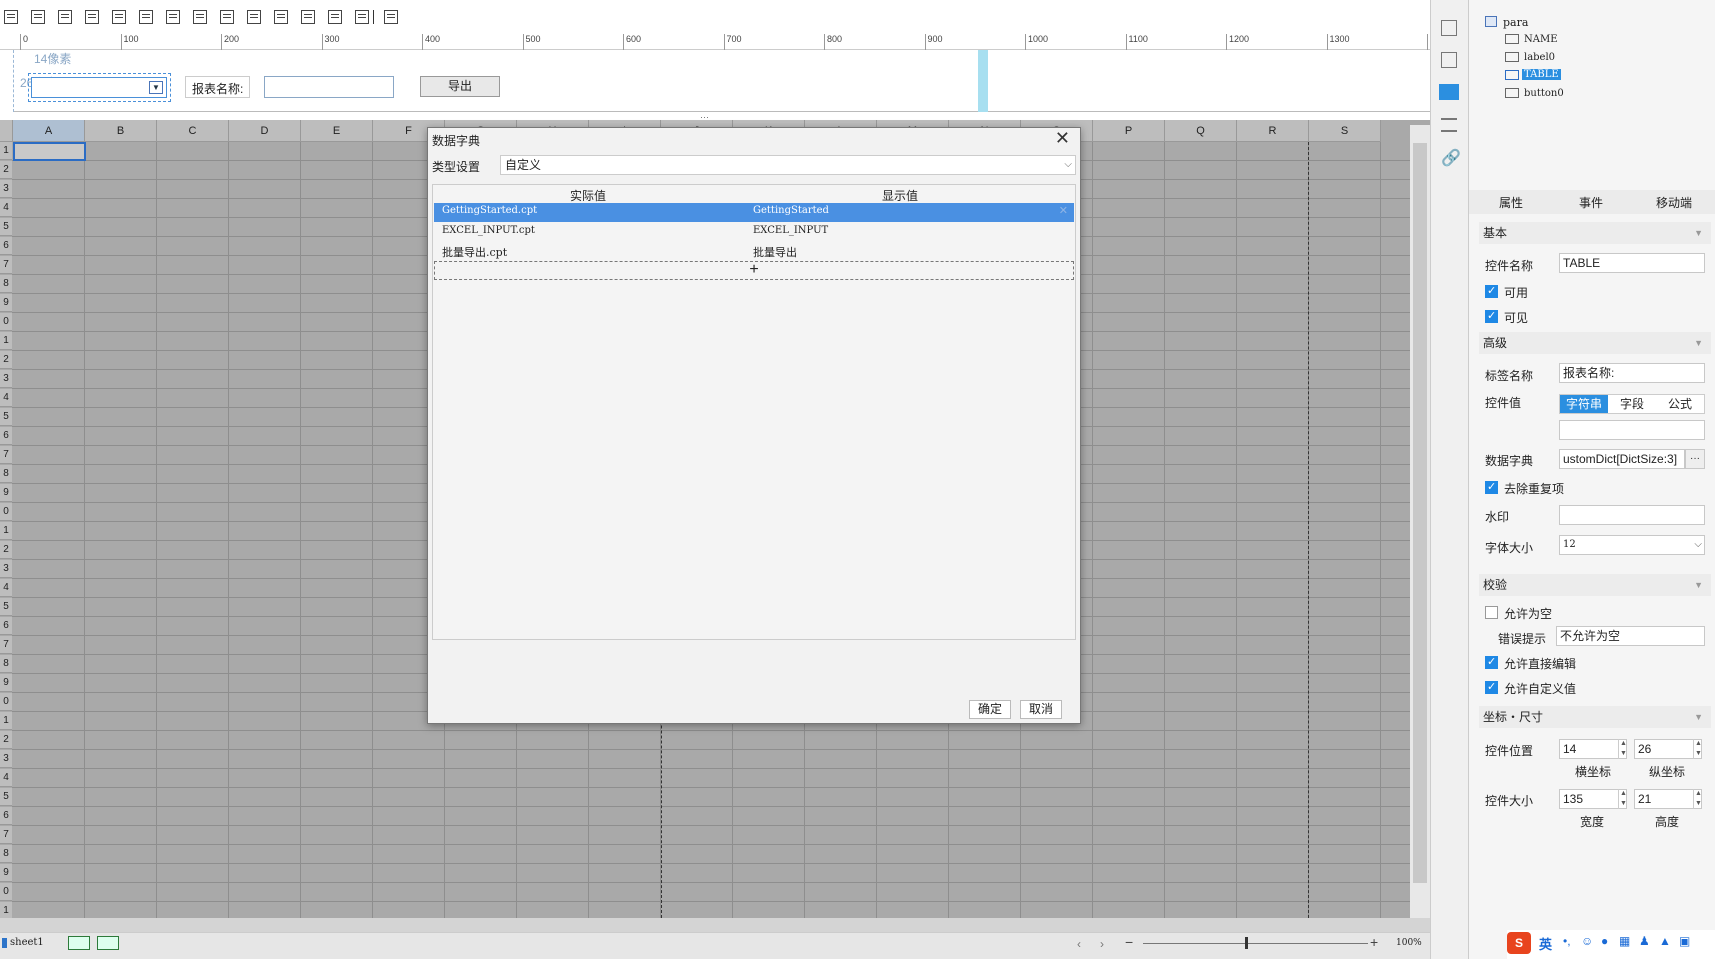  Describe the element at coordinates (1544, 93) in the screenshot. I see `tree-item: button0` at that location.